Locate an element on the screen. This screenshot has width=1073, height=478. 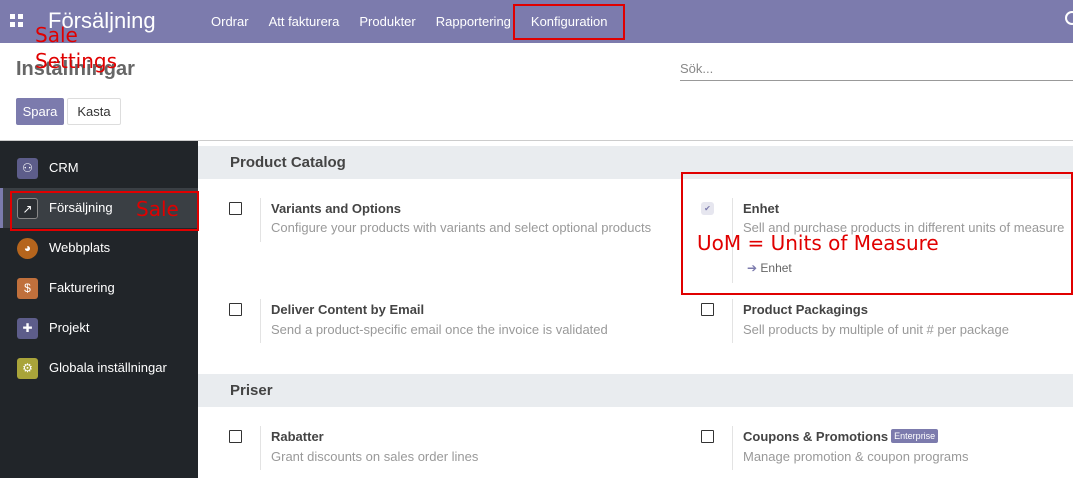
sidebar-item-project: ✚ Projekt is located at coordinates (99, 328).